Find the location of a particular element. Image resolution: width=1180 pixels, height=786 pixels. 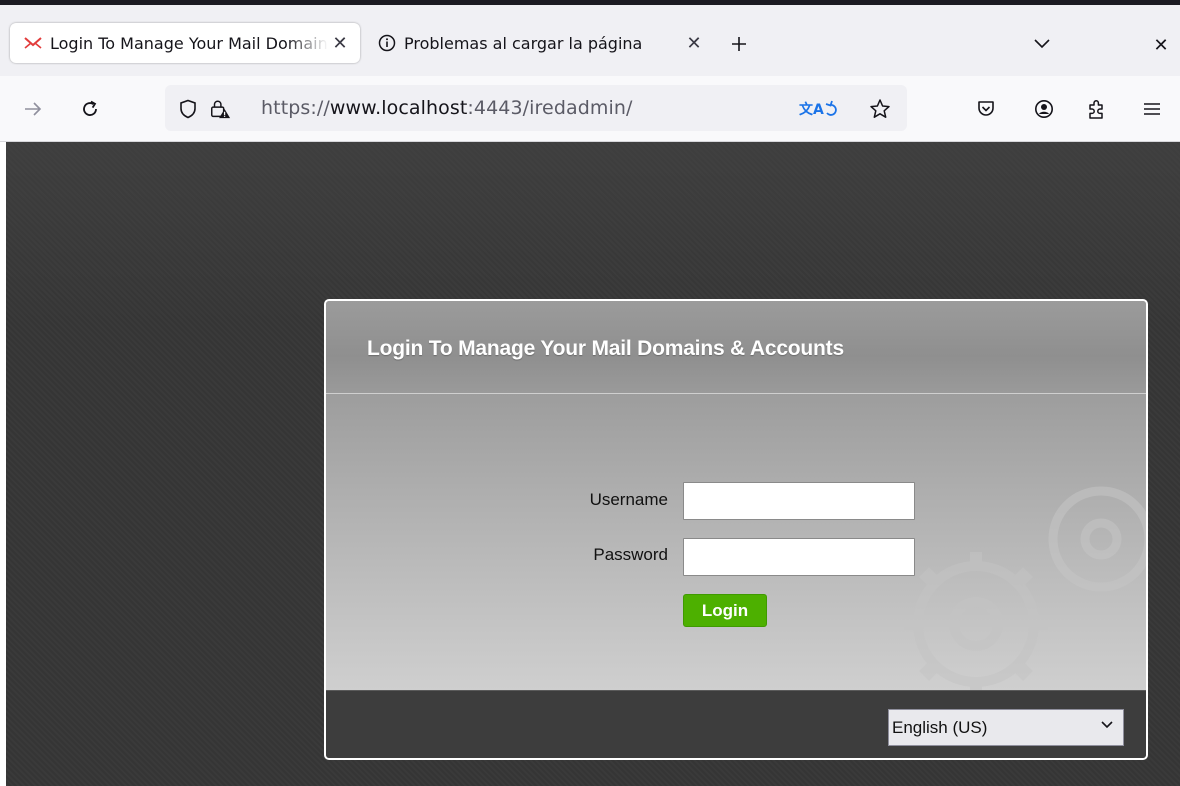

pocket-icon is located at coordinates (986, 108).